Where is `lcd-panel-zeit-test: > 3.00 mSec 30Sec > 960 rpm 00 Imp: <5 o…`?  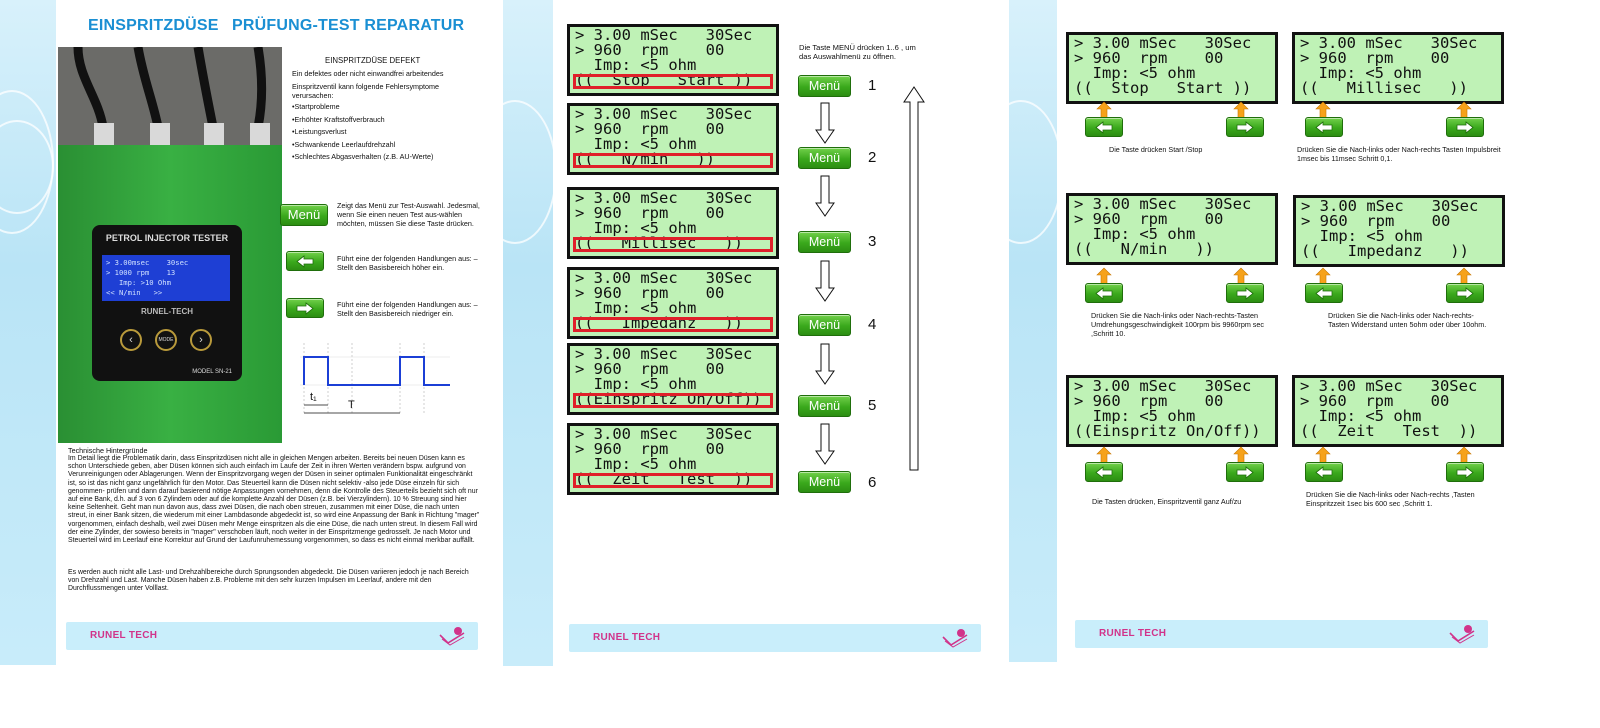
lcd-panel-zeit-test: > 3.00 mSec 30Sec > 960 rpm 00 Imp: <5 o… is located at coordinates (1398, 411).